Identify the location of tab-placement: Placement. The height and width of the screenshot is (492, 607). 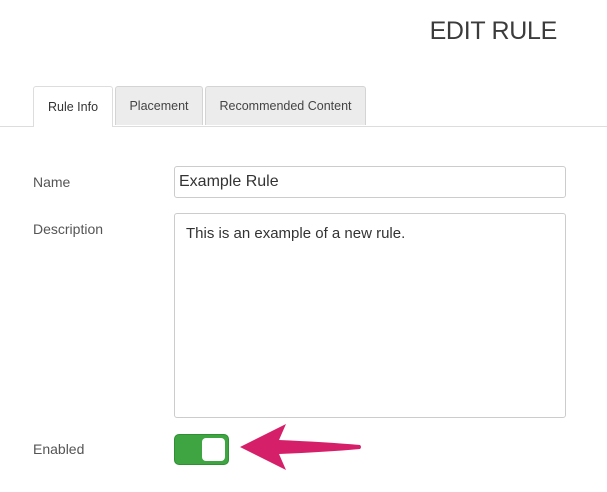
(159, 105).